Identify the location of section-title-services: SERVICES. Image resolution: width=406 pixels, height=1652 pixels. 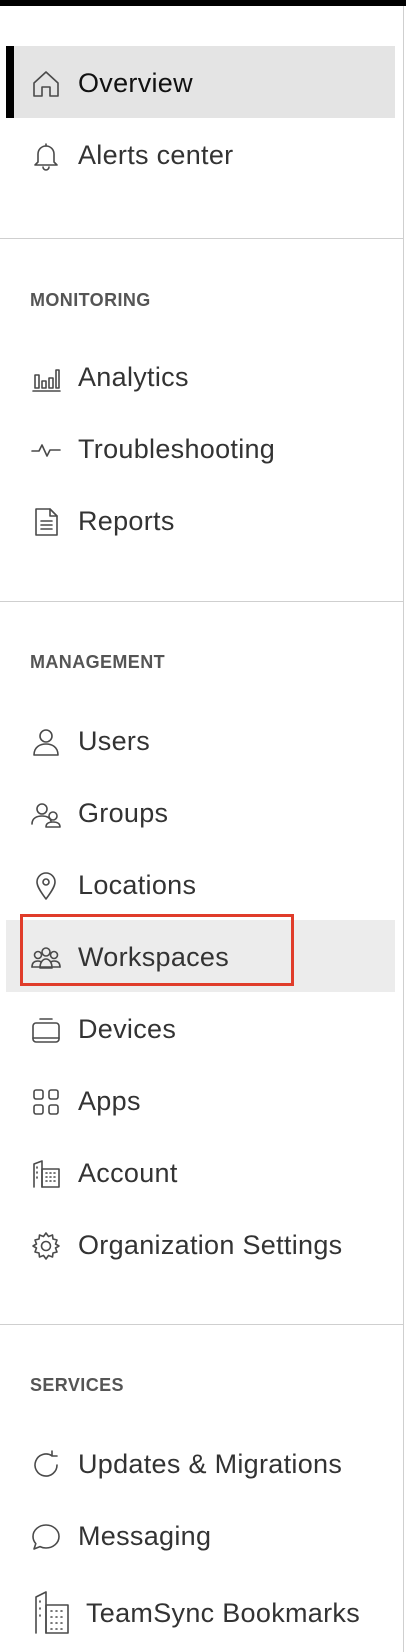
(77, 1385).